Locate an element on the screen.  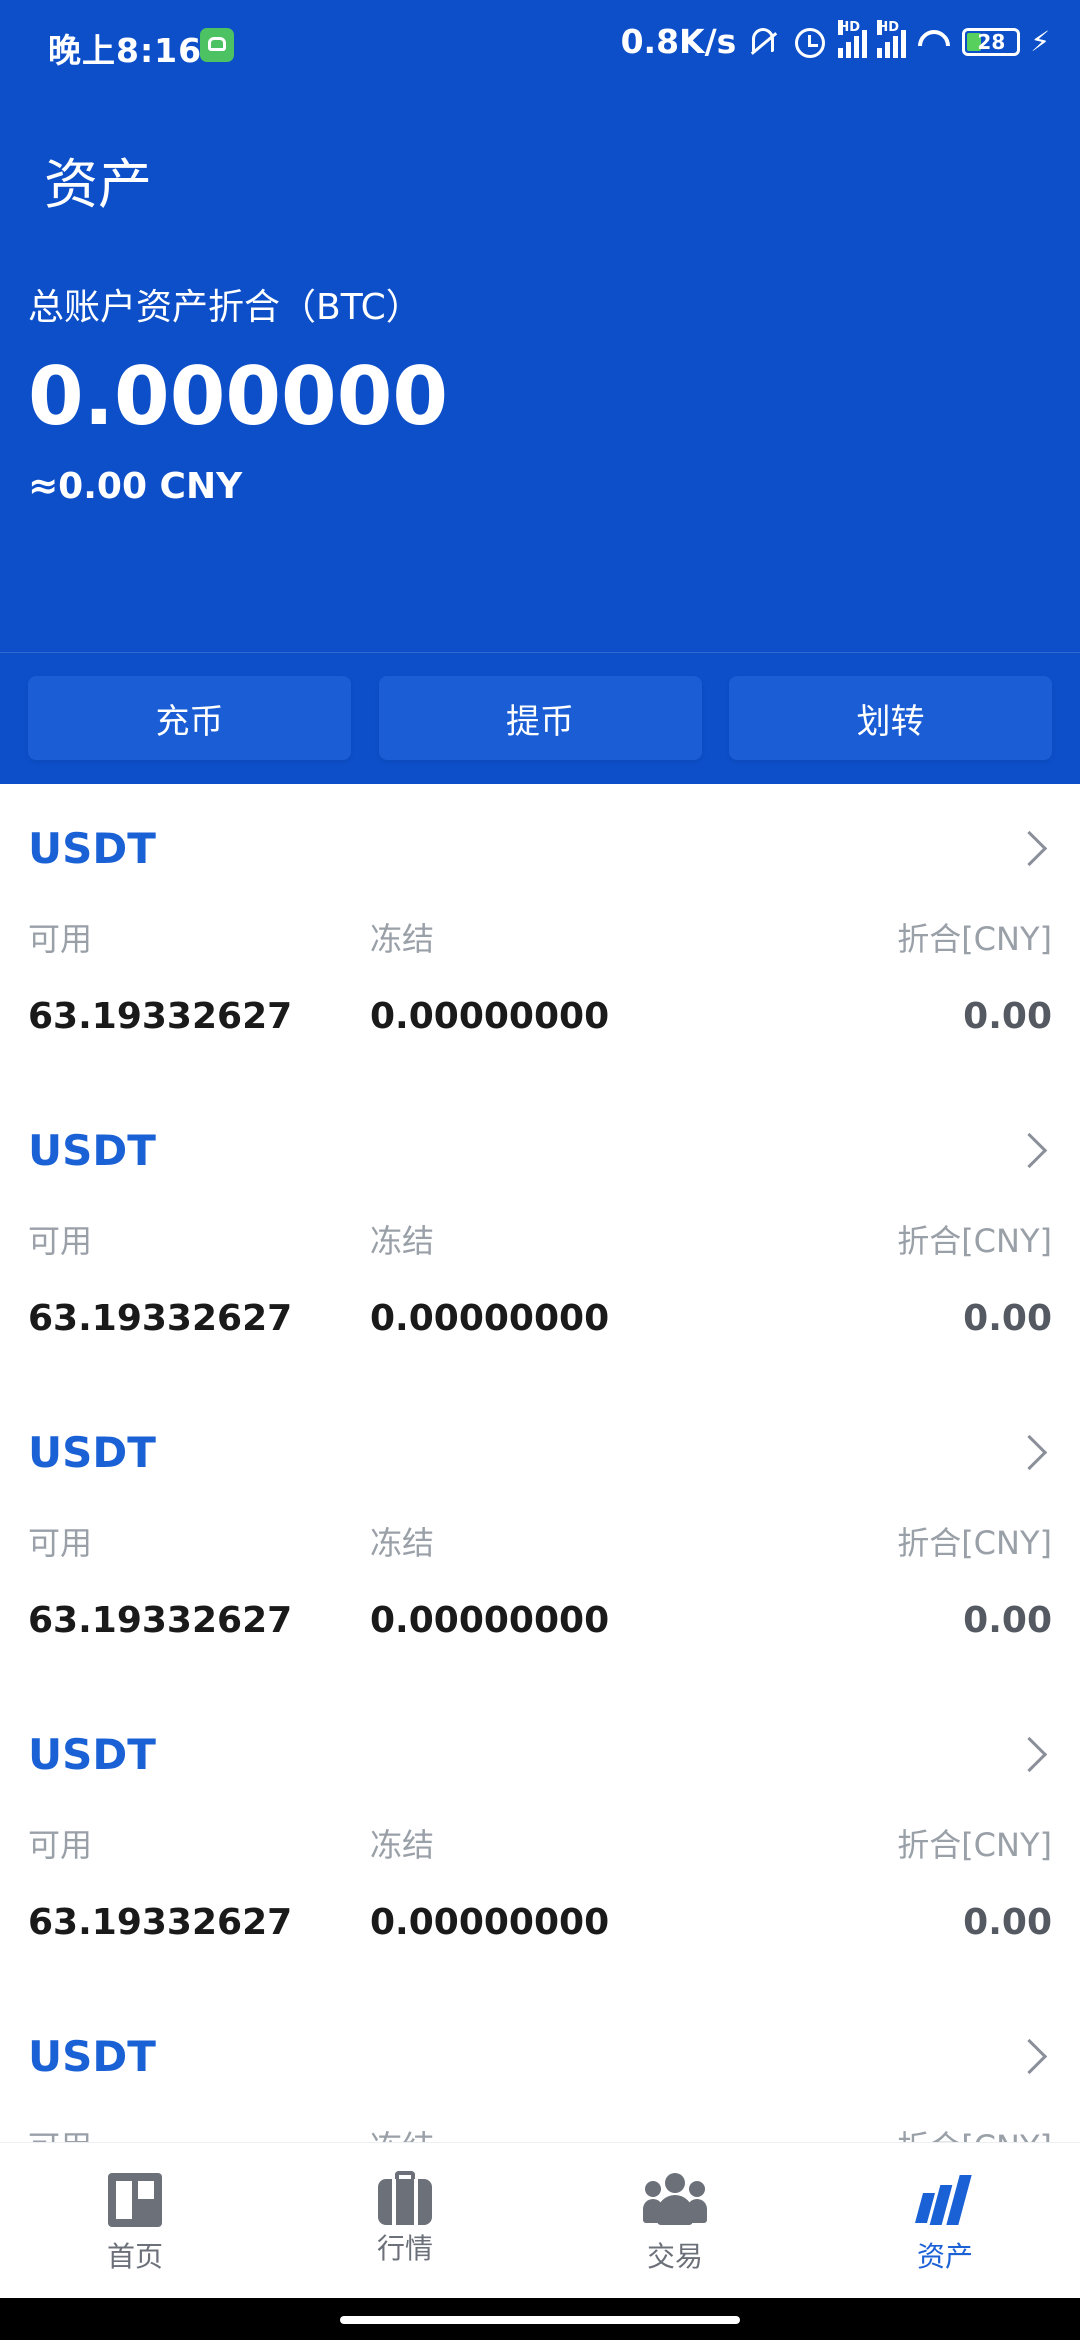
tab-trade: 交易 is located at coordinates (675, 2221).